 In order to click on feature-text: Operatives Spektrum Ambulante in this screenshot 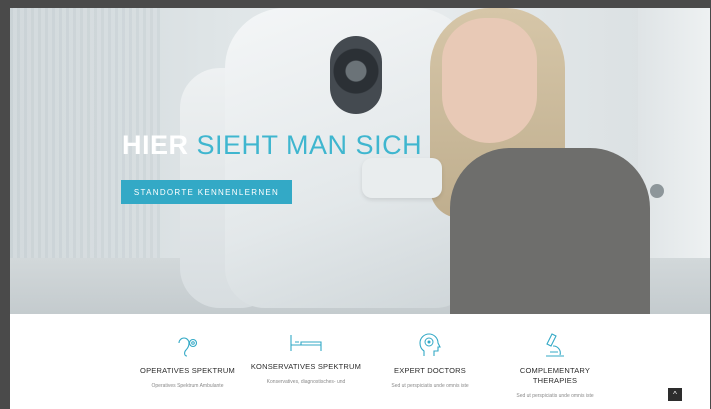, I will do `click(187, 386)`.